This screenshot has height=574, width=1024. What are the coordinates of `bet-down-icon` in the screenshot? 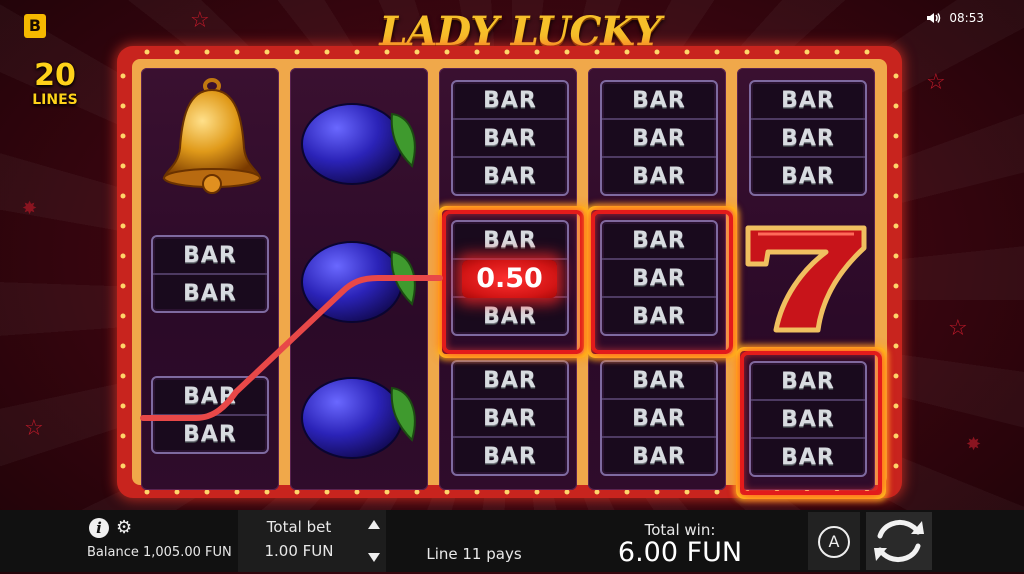 It's located at (374, 557).